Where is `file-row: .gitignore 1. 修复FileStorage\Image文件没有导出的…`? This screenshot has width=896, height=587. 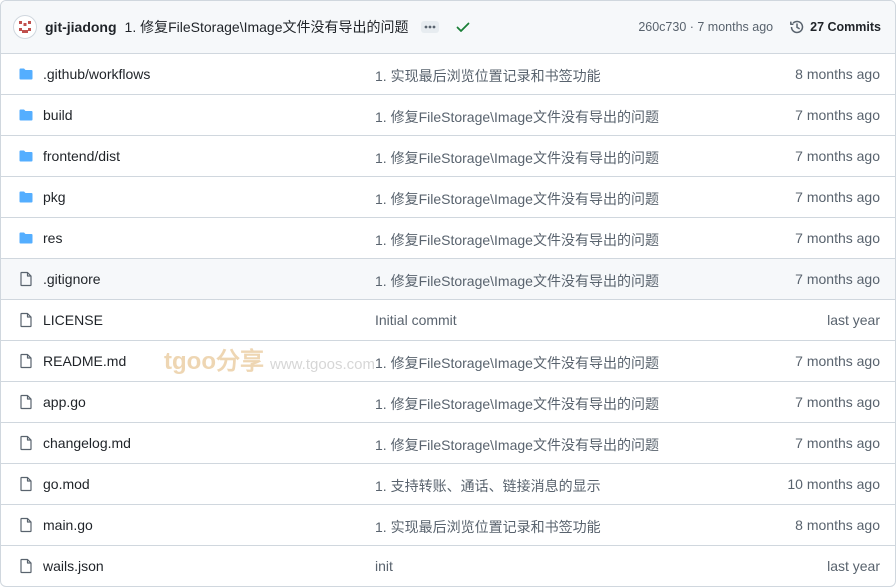
file-row: .gitignore 1. 修复FileStorage\Image文件没有导出的… is located at coordinates (448, 279).